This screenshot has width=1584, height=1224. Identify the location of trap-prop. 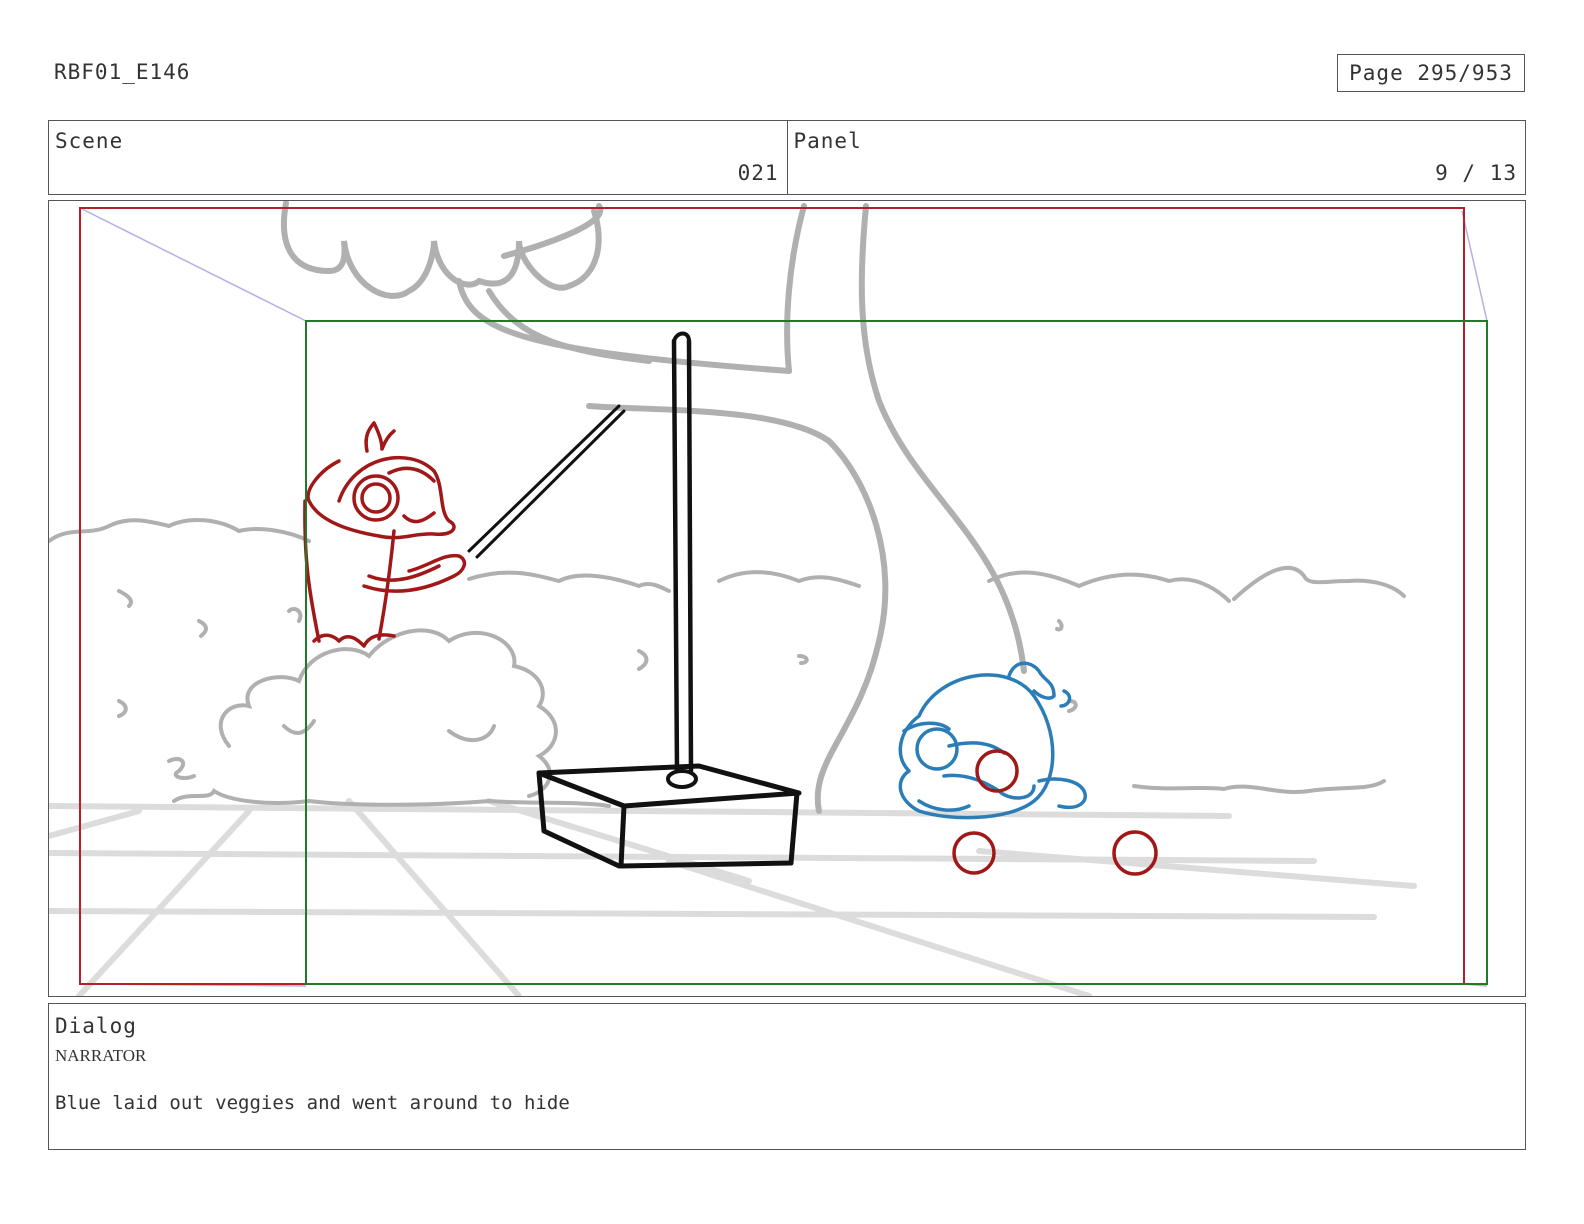
(669, 600).